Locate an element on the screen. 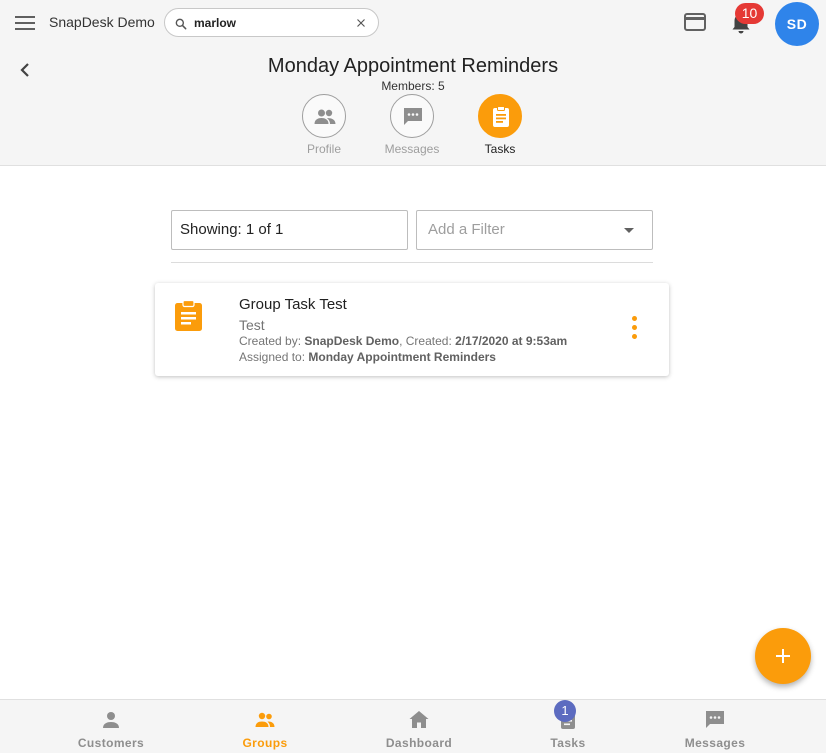 This screenshot has width=826, height=753. people-icon is located at coordinates (325, 116).